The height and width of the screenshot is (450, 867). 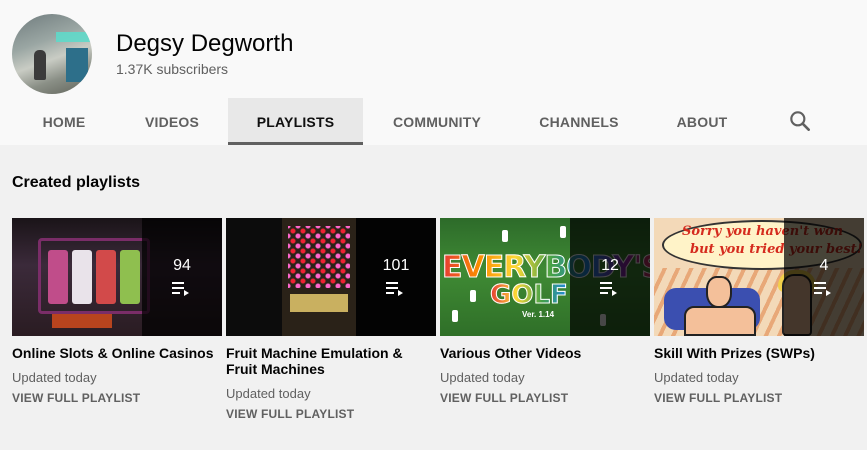 What do you see at coordinates (545, 277) in the screenshot?
I see `playlist-thumbnail: EVERYBODY'S GOLF Ver. 1.14 12` at bounding box center [545, 277].